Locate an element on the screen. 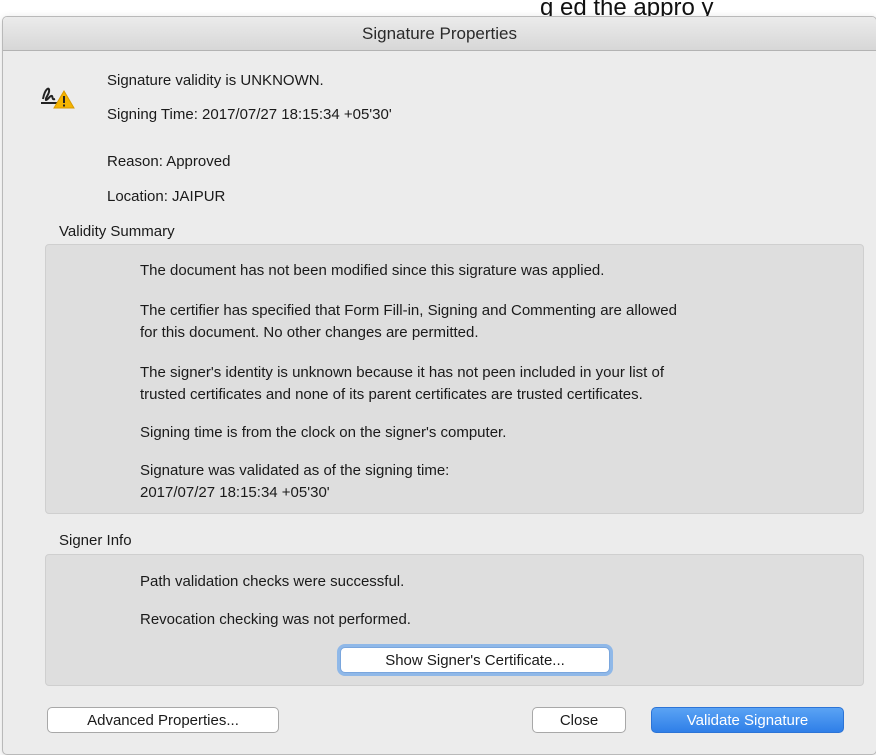 The height and width of the screenshot is (755, 876). location-text: Location: JAIPUR is located at coordinates (166, 196).